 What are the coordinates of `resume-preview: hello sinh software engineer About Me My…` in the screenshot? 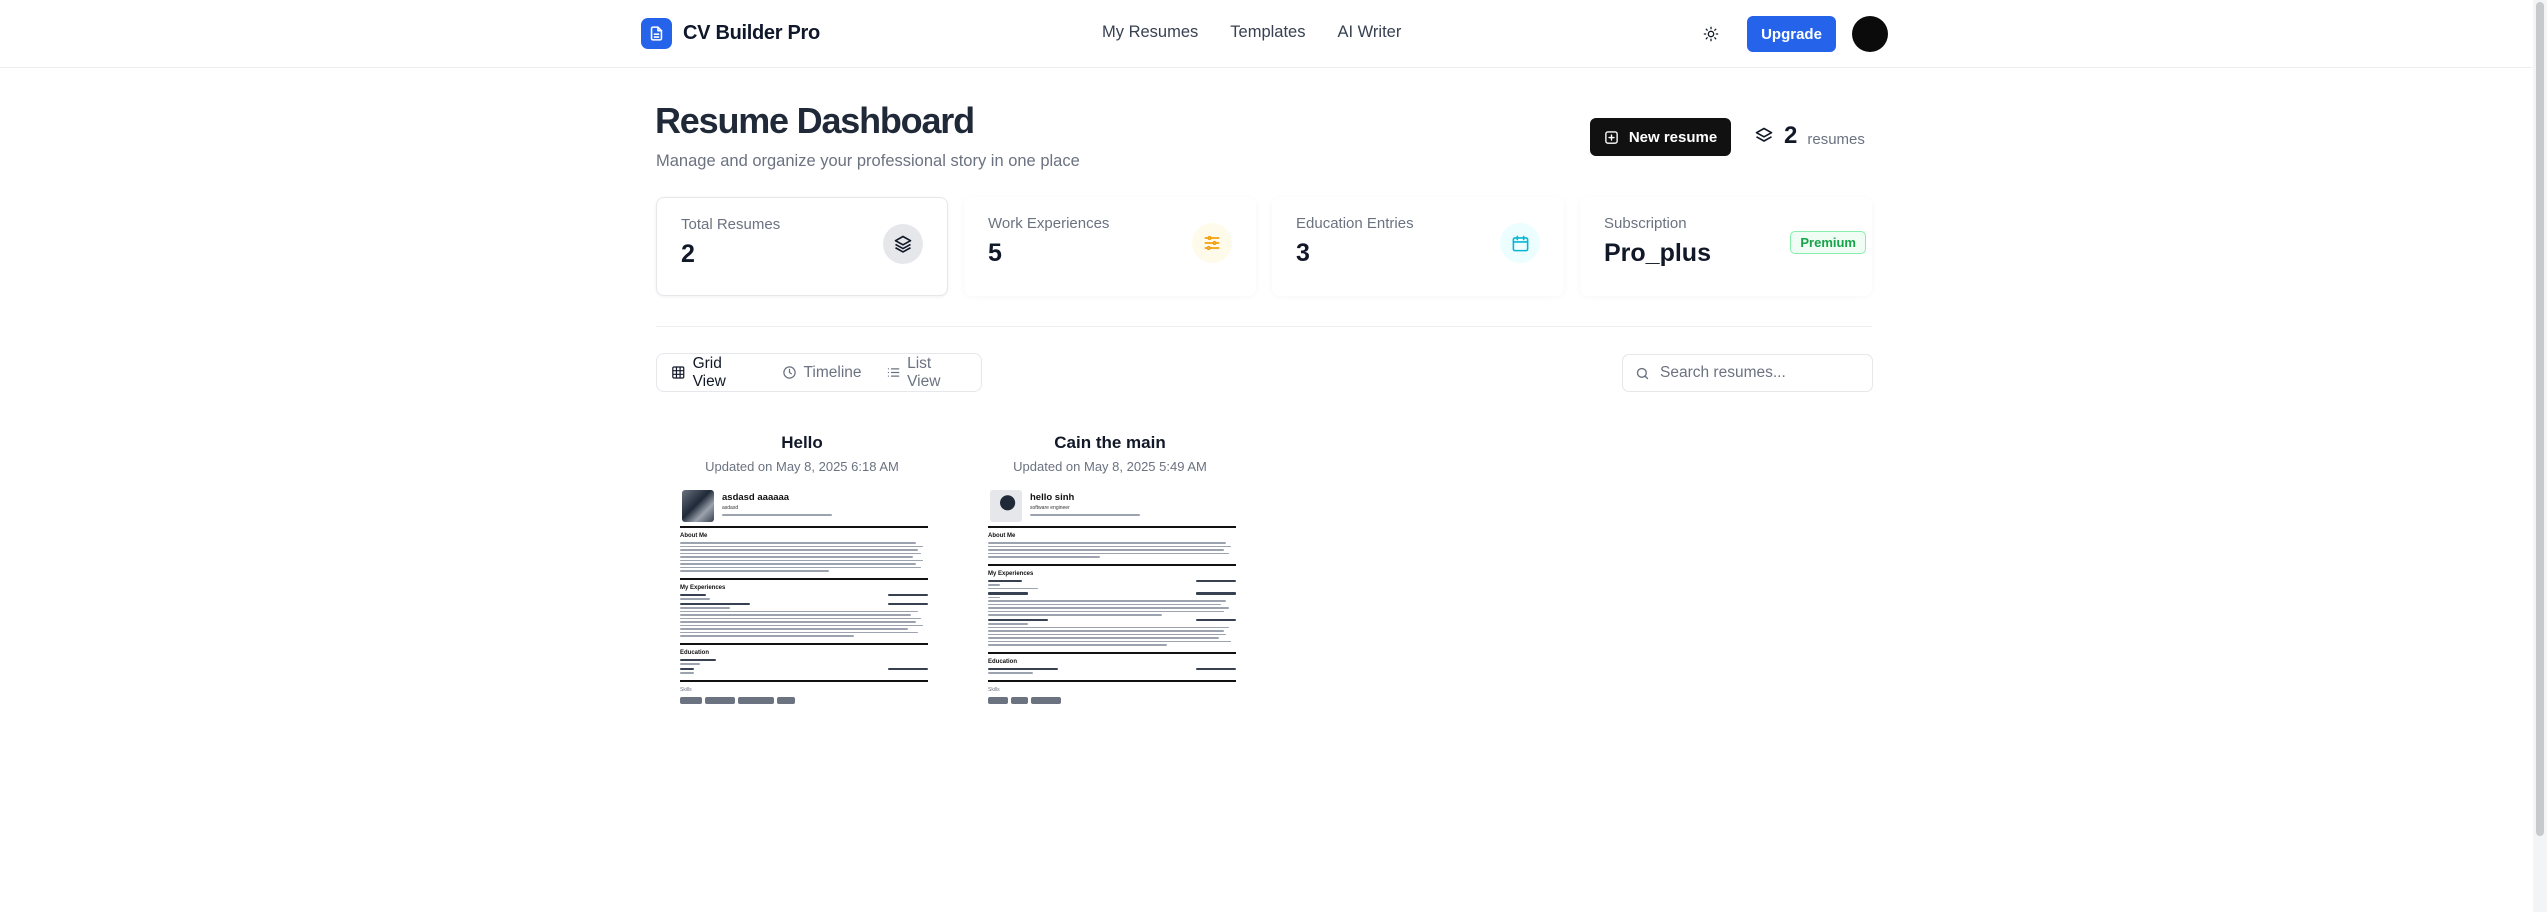 It's located at (1112, 661).